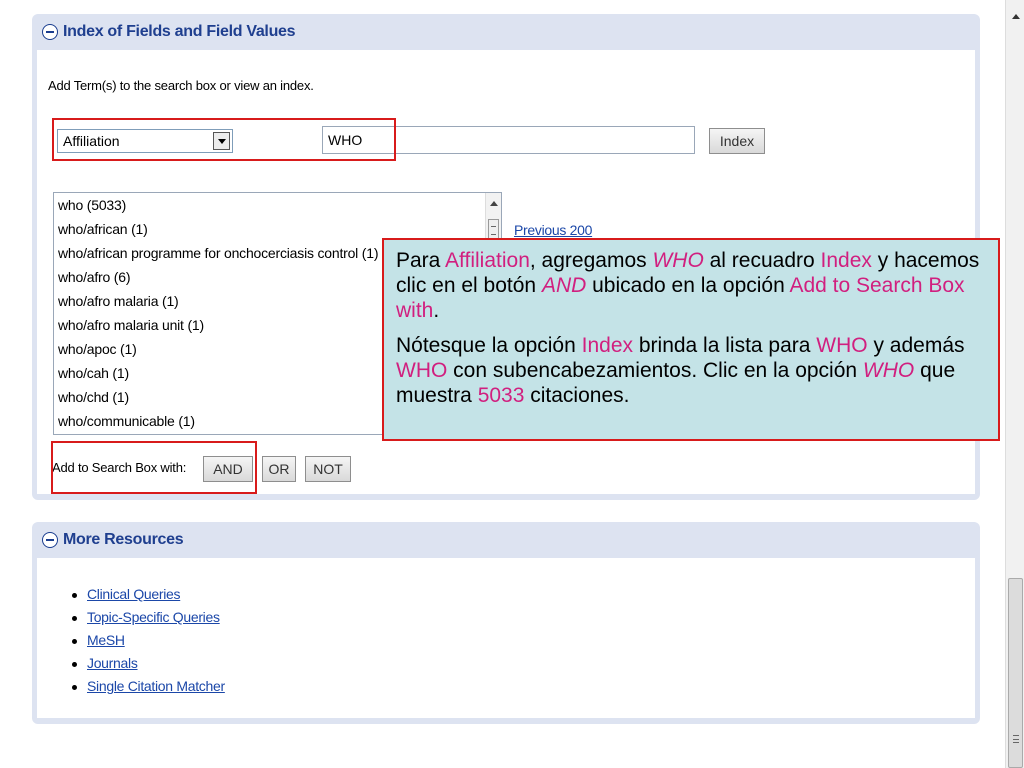  I want to click on callout-text: brinda la lista para, so click(725, 345).